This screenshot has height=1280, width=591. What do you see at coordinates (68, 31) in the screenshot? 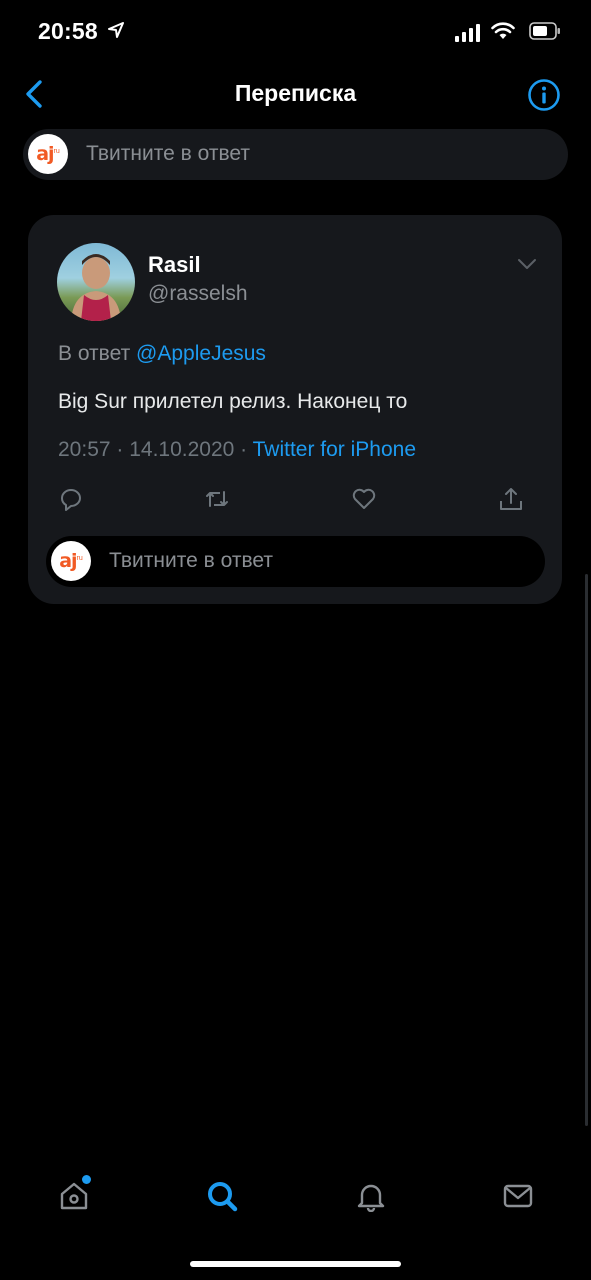
I see `status-time: 20:58` at bounding box center [68, 31].